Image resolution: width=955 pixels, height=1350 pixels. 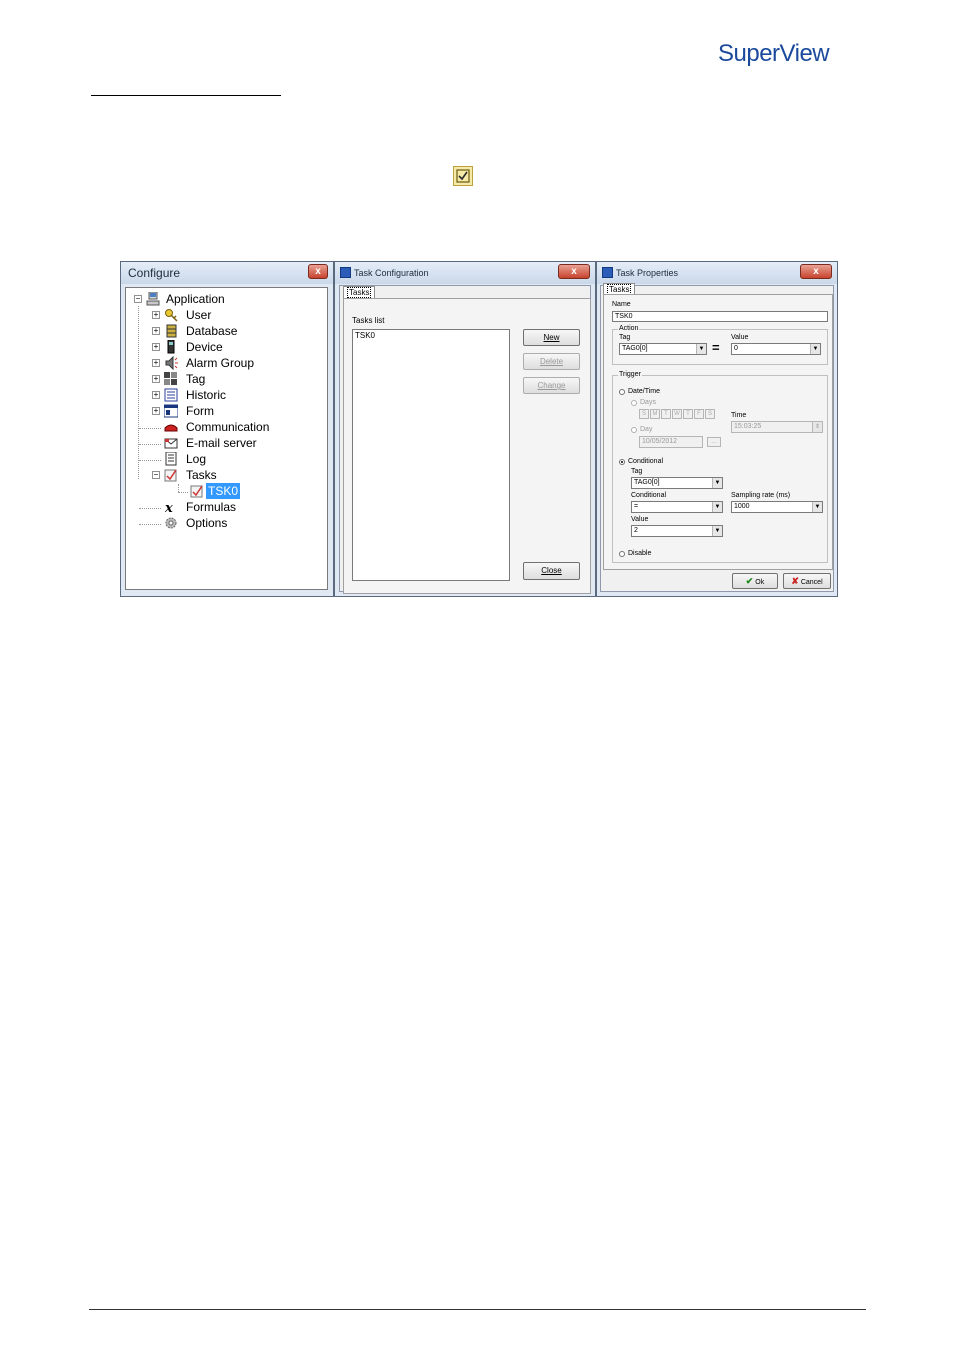 What do you see at coordinates (634, 430) in the screenshot?
I see `day-radio` at bounding box center [634, 430].